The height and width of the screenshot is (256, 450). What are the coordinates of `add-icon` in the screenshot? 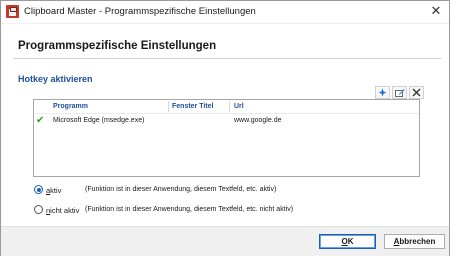 It's located at (382, 92).